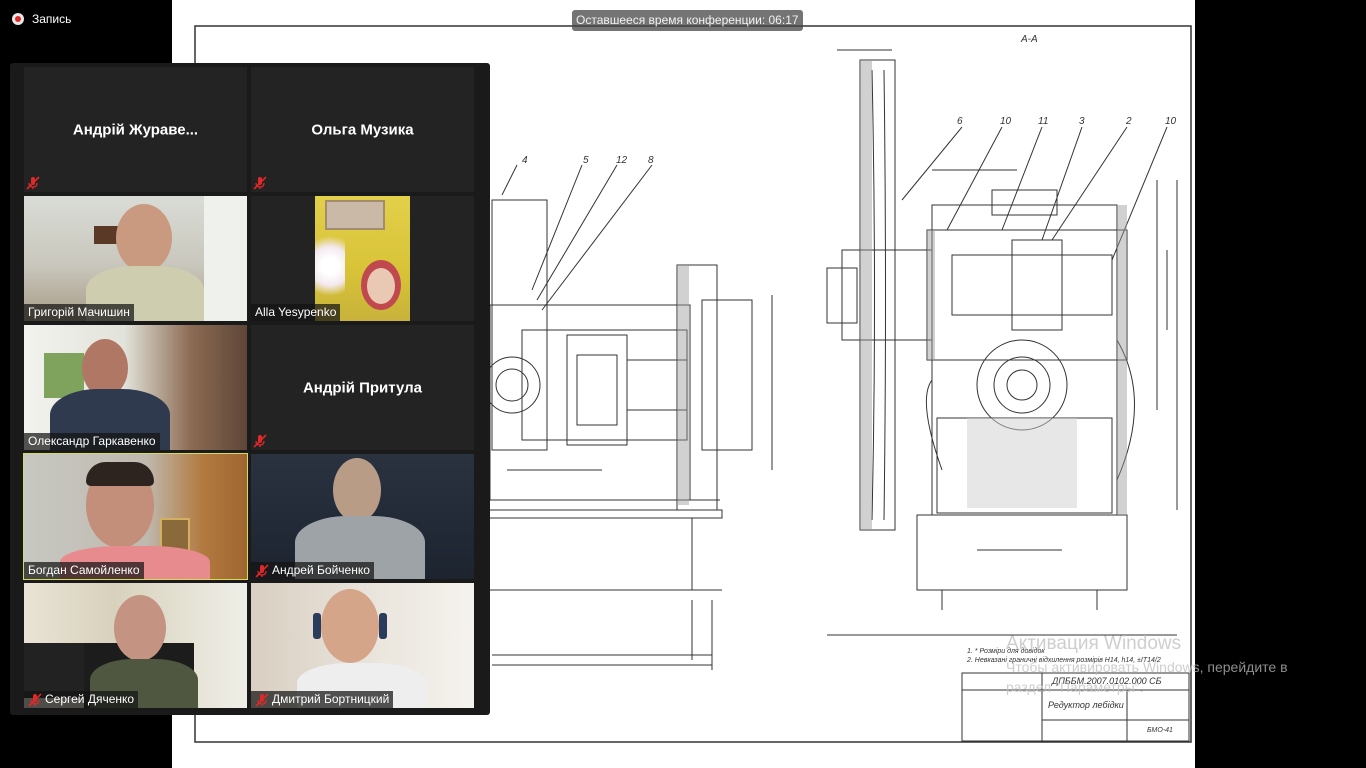 This screenshot has height=768, width=1366. Describe the element at coordinates (330, 266) in the screenshot. I see `video-background-flowers` at that location.